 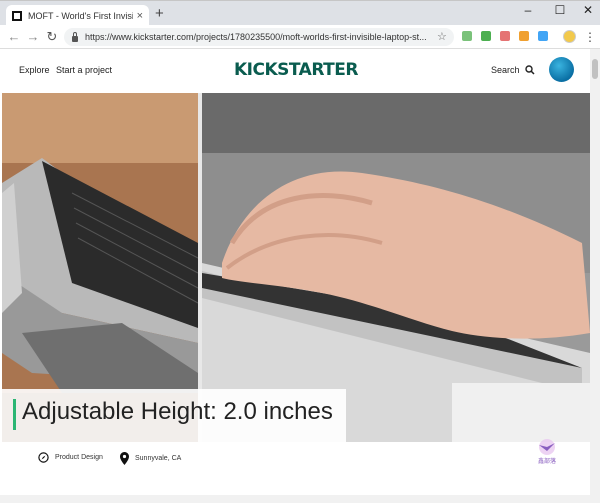 What do you see at coordinates (140, 16) in the screenshot?
I see `close-tab-icon: ×` at bounding box center [140, 16].